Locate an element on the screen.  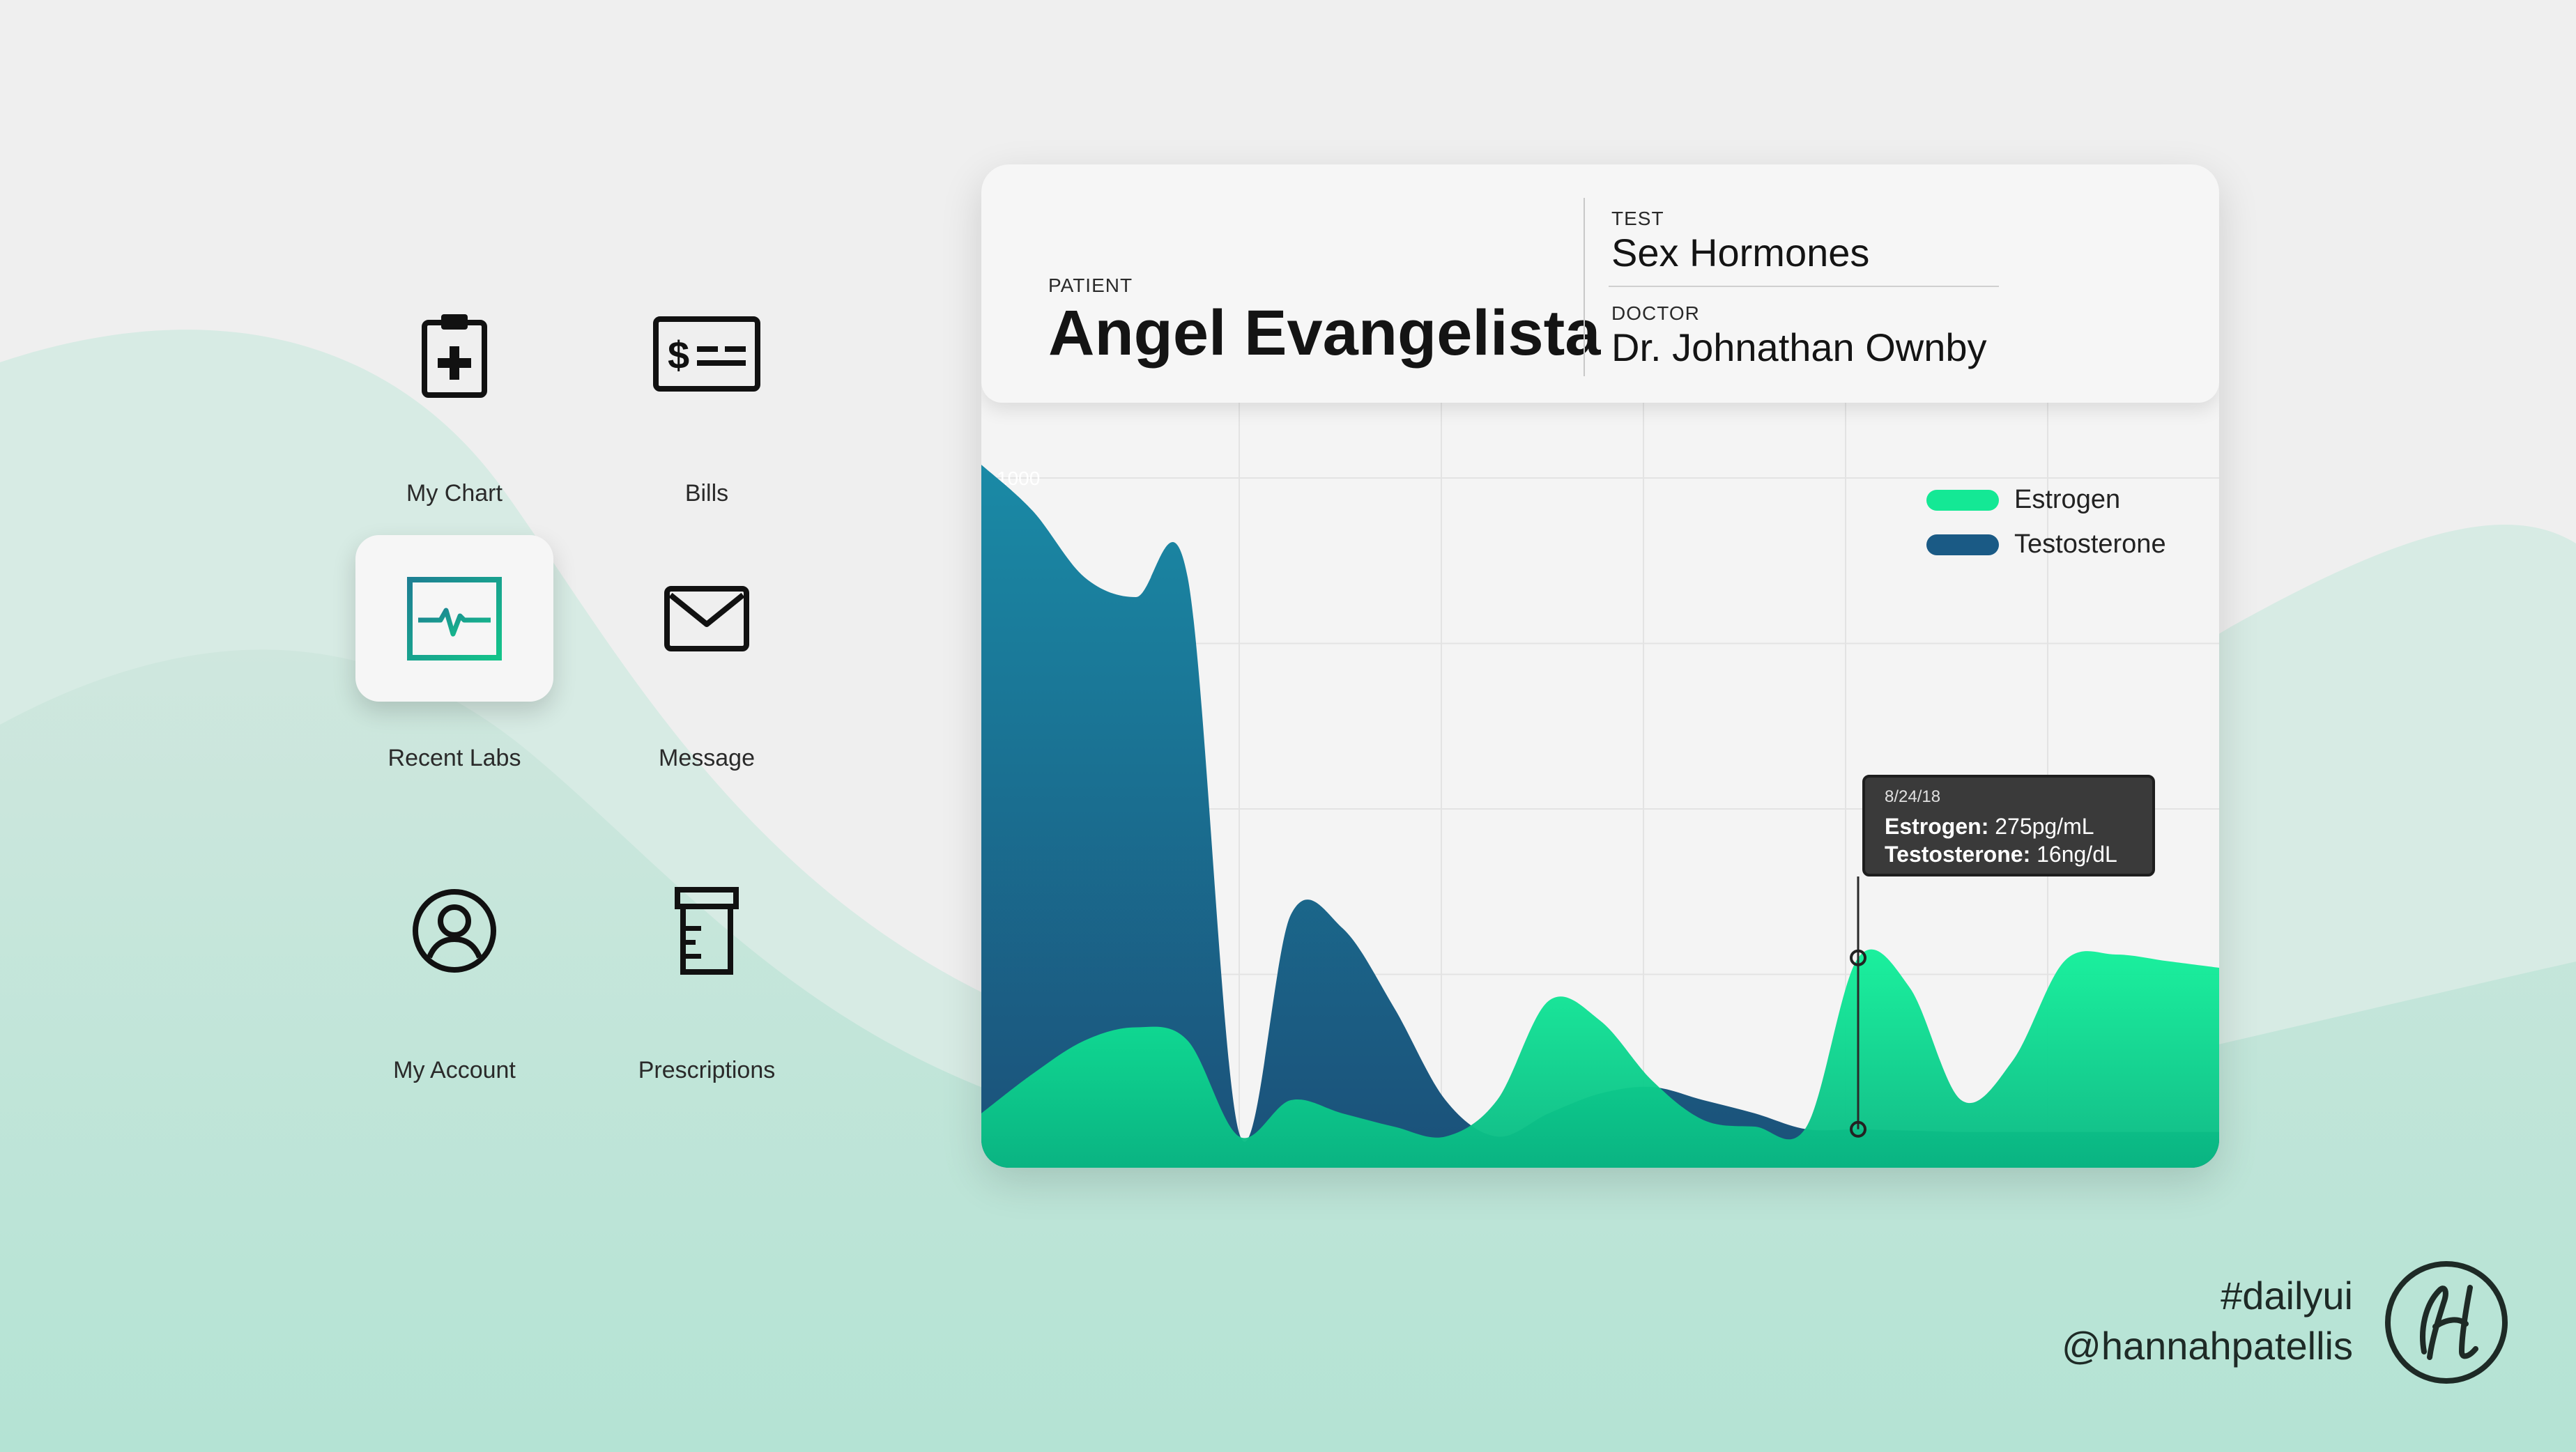
legend-estrogen: Estrogen is located at coordinates (2023, 500).